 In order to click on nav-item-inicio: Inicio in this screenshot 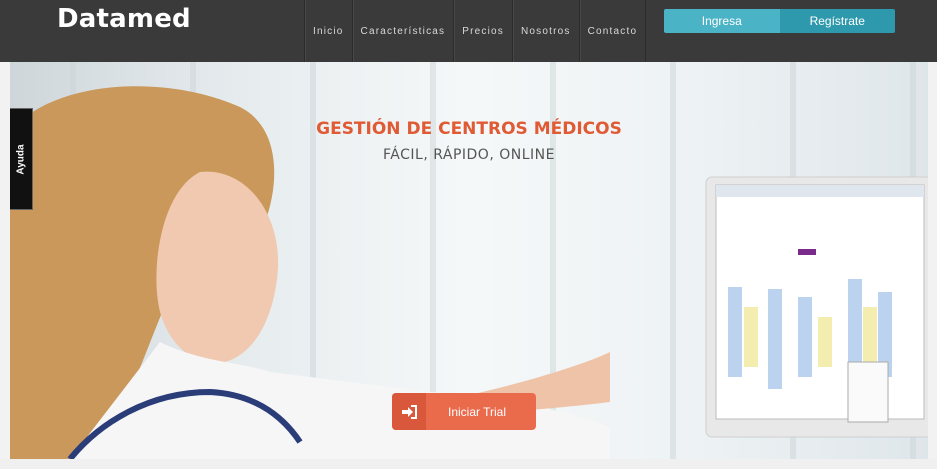, I will do `click(328, 31)`.